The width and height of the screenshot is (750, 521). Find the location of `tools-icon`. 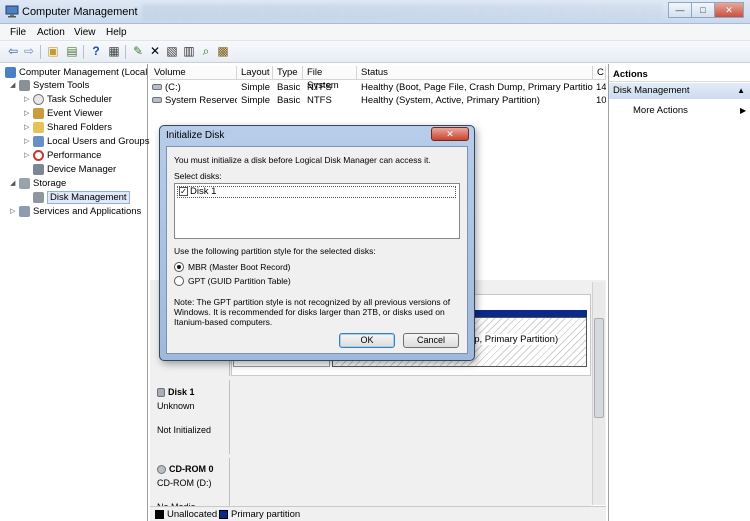

tools-icon is located at coordinates (24, 85).